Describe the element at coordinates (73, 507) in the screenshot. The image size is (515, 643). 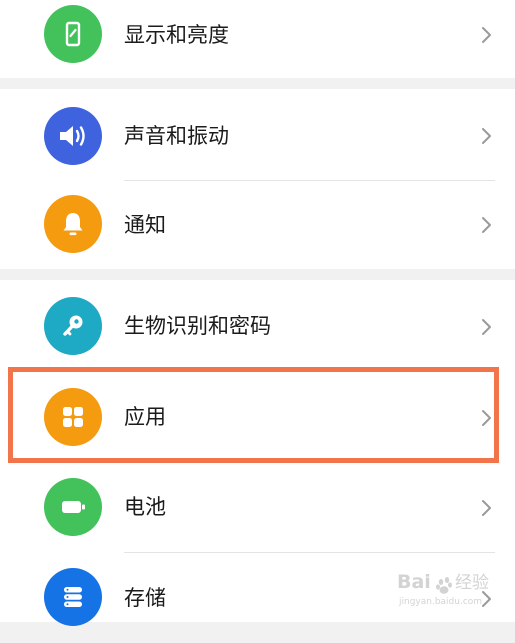
I see `battery-icon` at that location.